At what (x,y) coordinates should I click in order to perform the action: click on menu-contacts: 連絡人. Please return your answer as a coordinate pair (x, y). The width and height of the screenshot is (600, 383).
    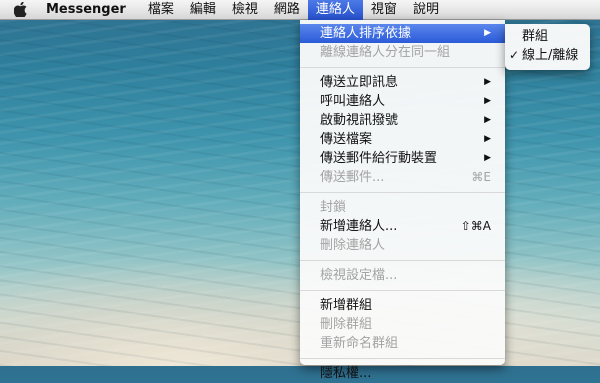
    Looking at the image, I should click on (335, 10).